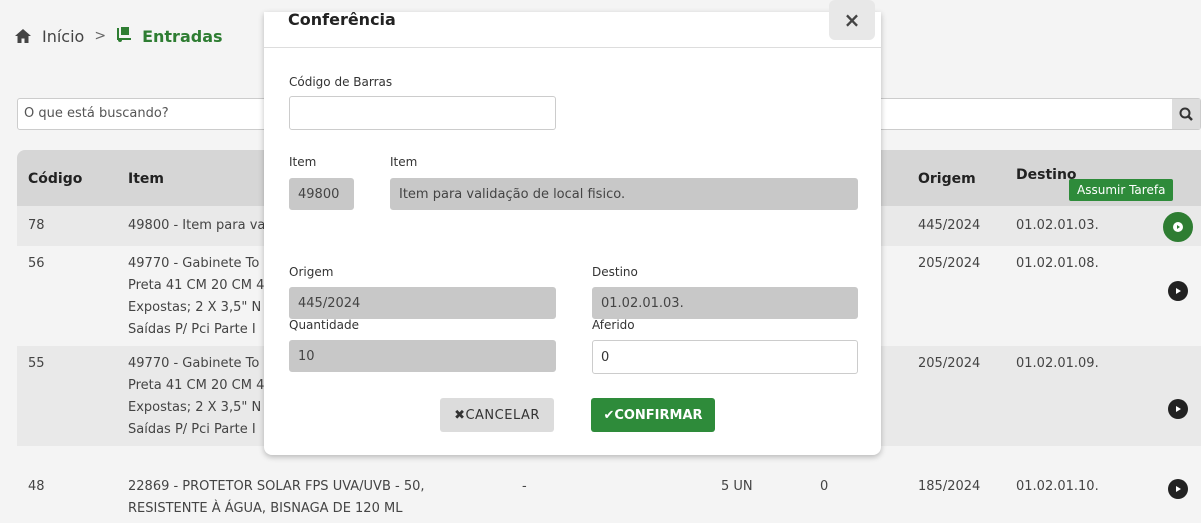 This screenshot has height=523, width=1201. What do you see at coordinates (324, 325) in the screenshot?
I see `quantidade-label: Quantidade` at bounding box center [324, 325].